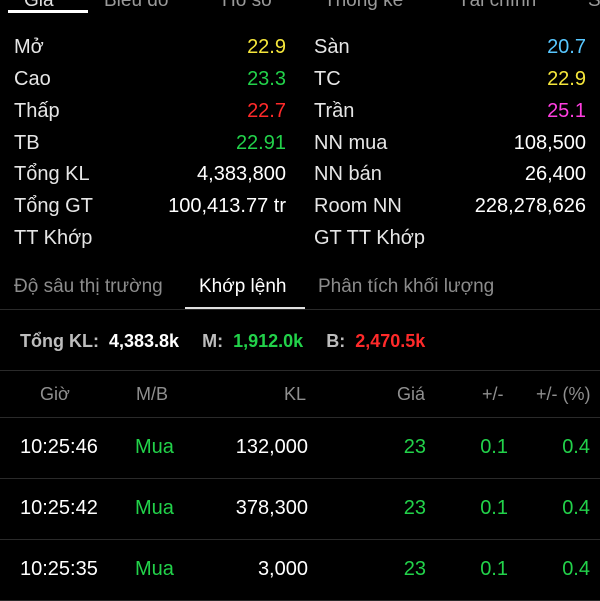  What do you see at coordinates (332, 47) in the screenshot?
I see `stat-label: Sàn` at bounding box center [332, 47].